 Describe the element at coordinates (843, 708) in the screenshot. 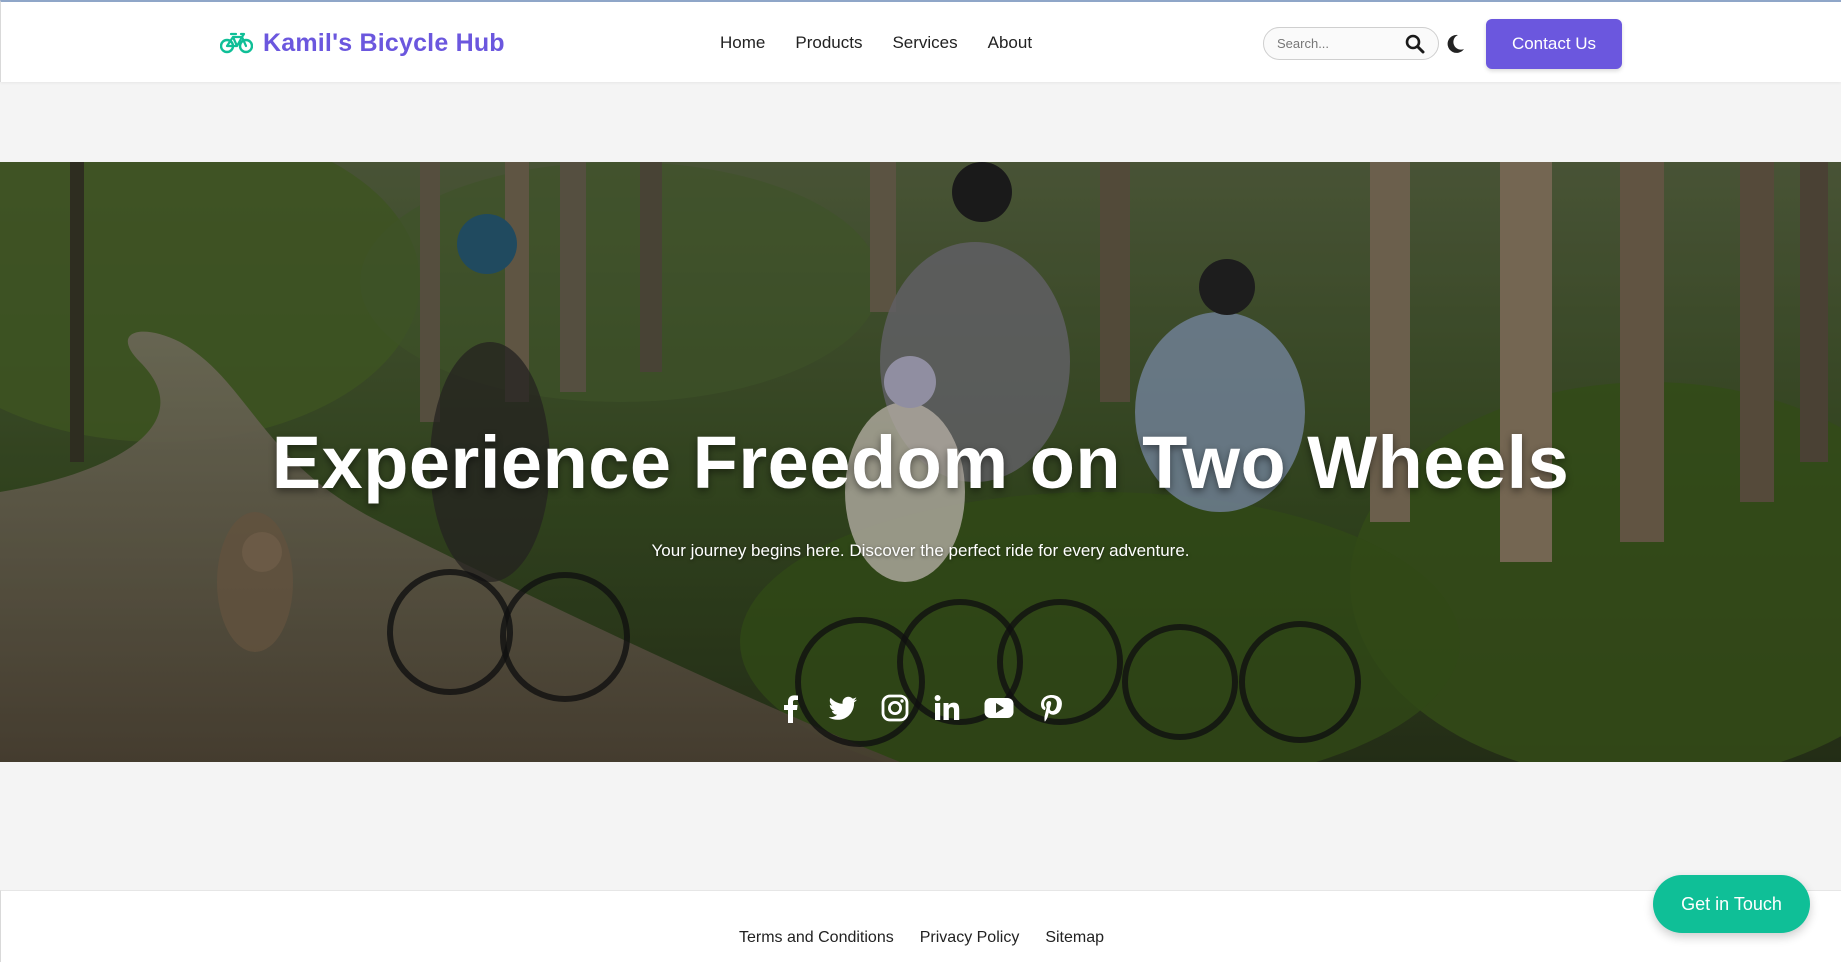

I see `twitter-icon` at that location.